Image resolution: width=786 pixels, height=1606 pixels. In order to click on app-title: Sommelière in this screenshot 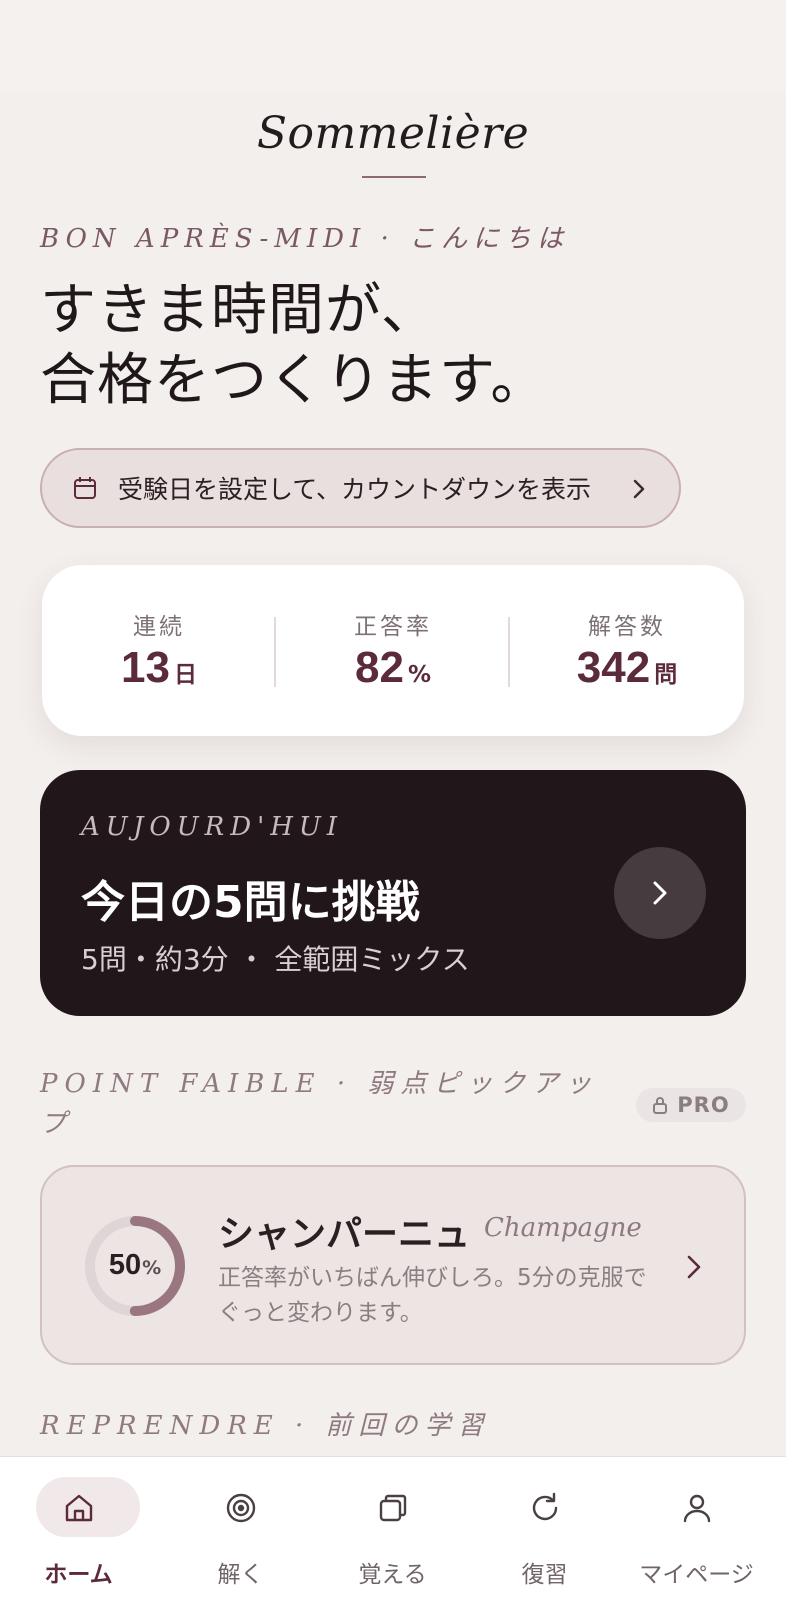, I will do `click(393, 133)`.